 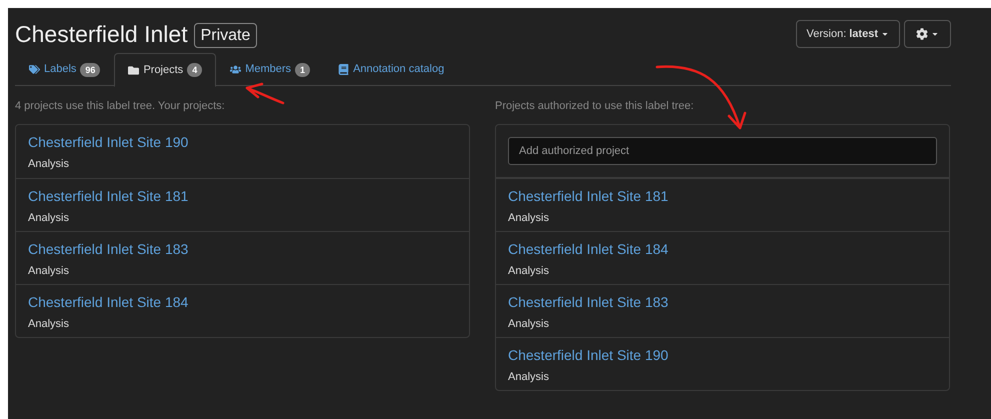 I want to click on users-icon, so click(x=236, y=69).